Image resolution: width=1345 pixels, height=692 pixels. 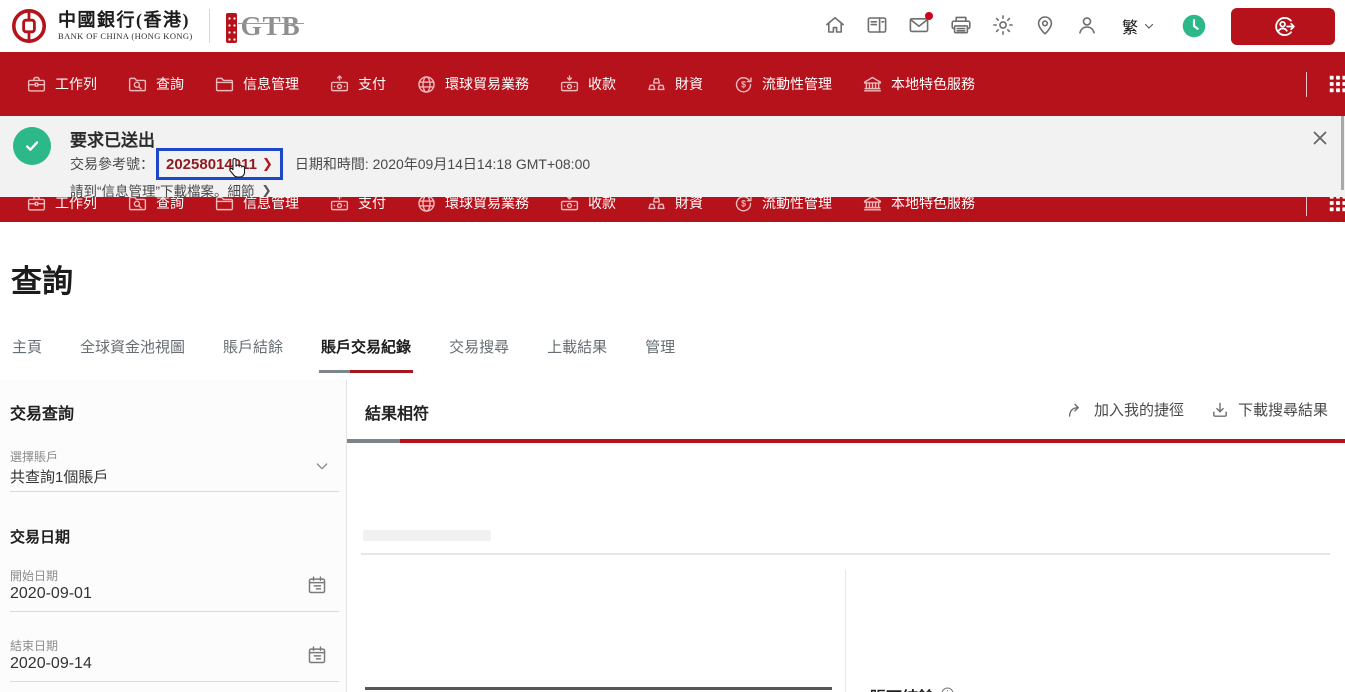 I want to click on nav-liquidity: $ 流動性管理, so click(x=782, y=84).